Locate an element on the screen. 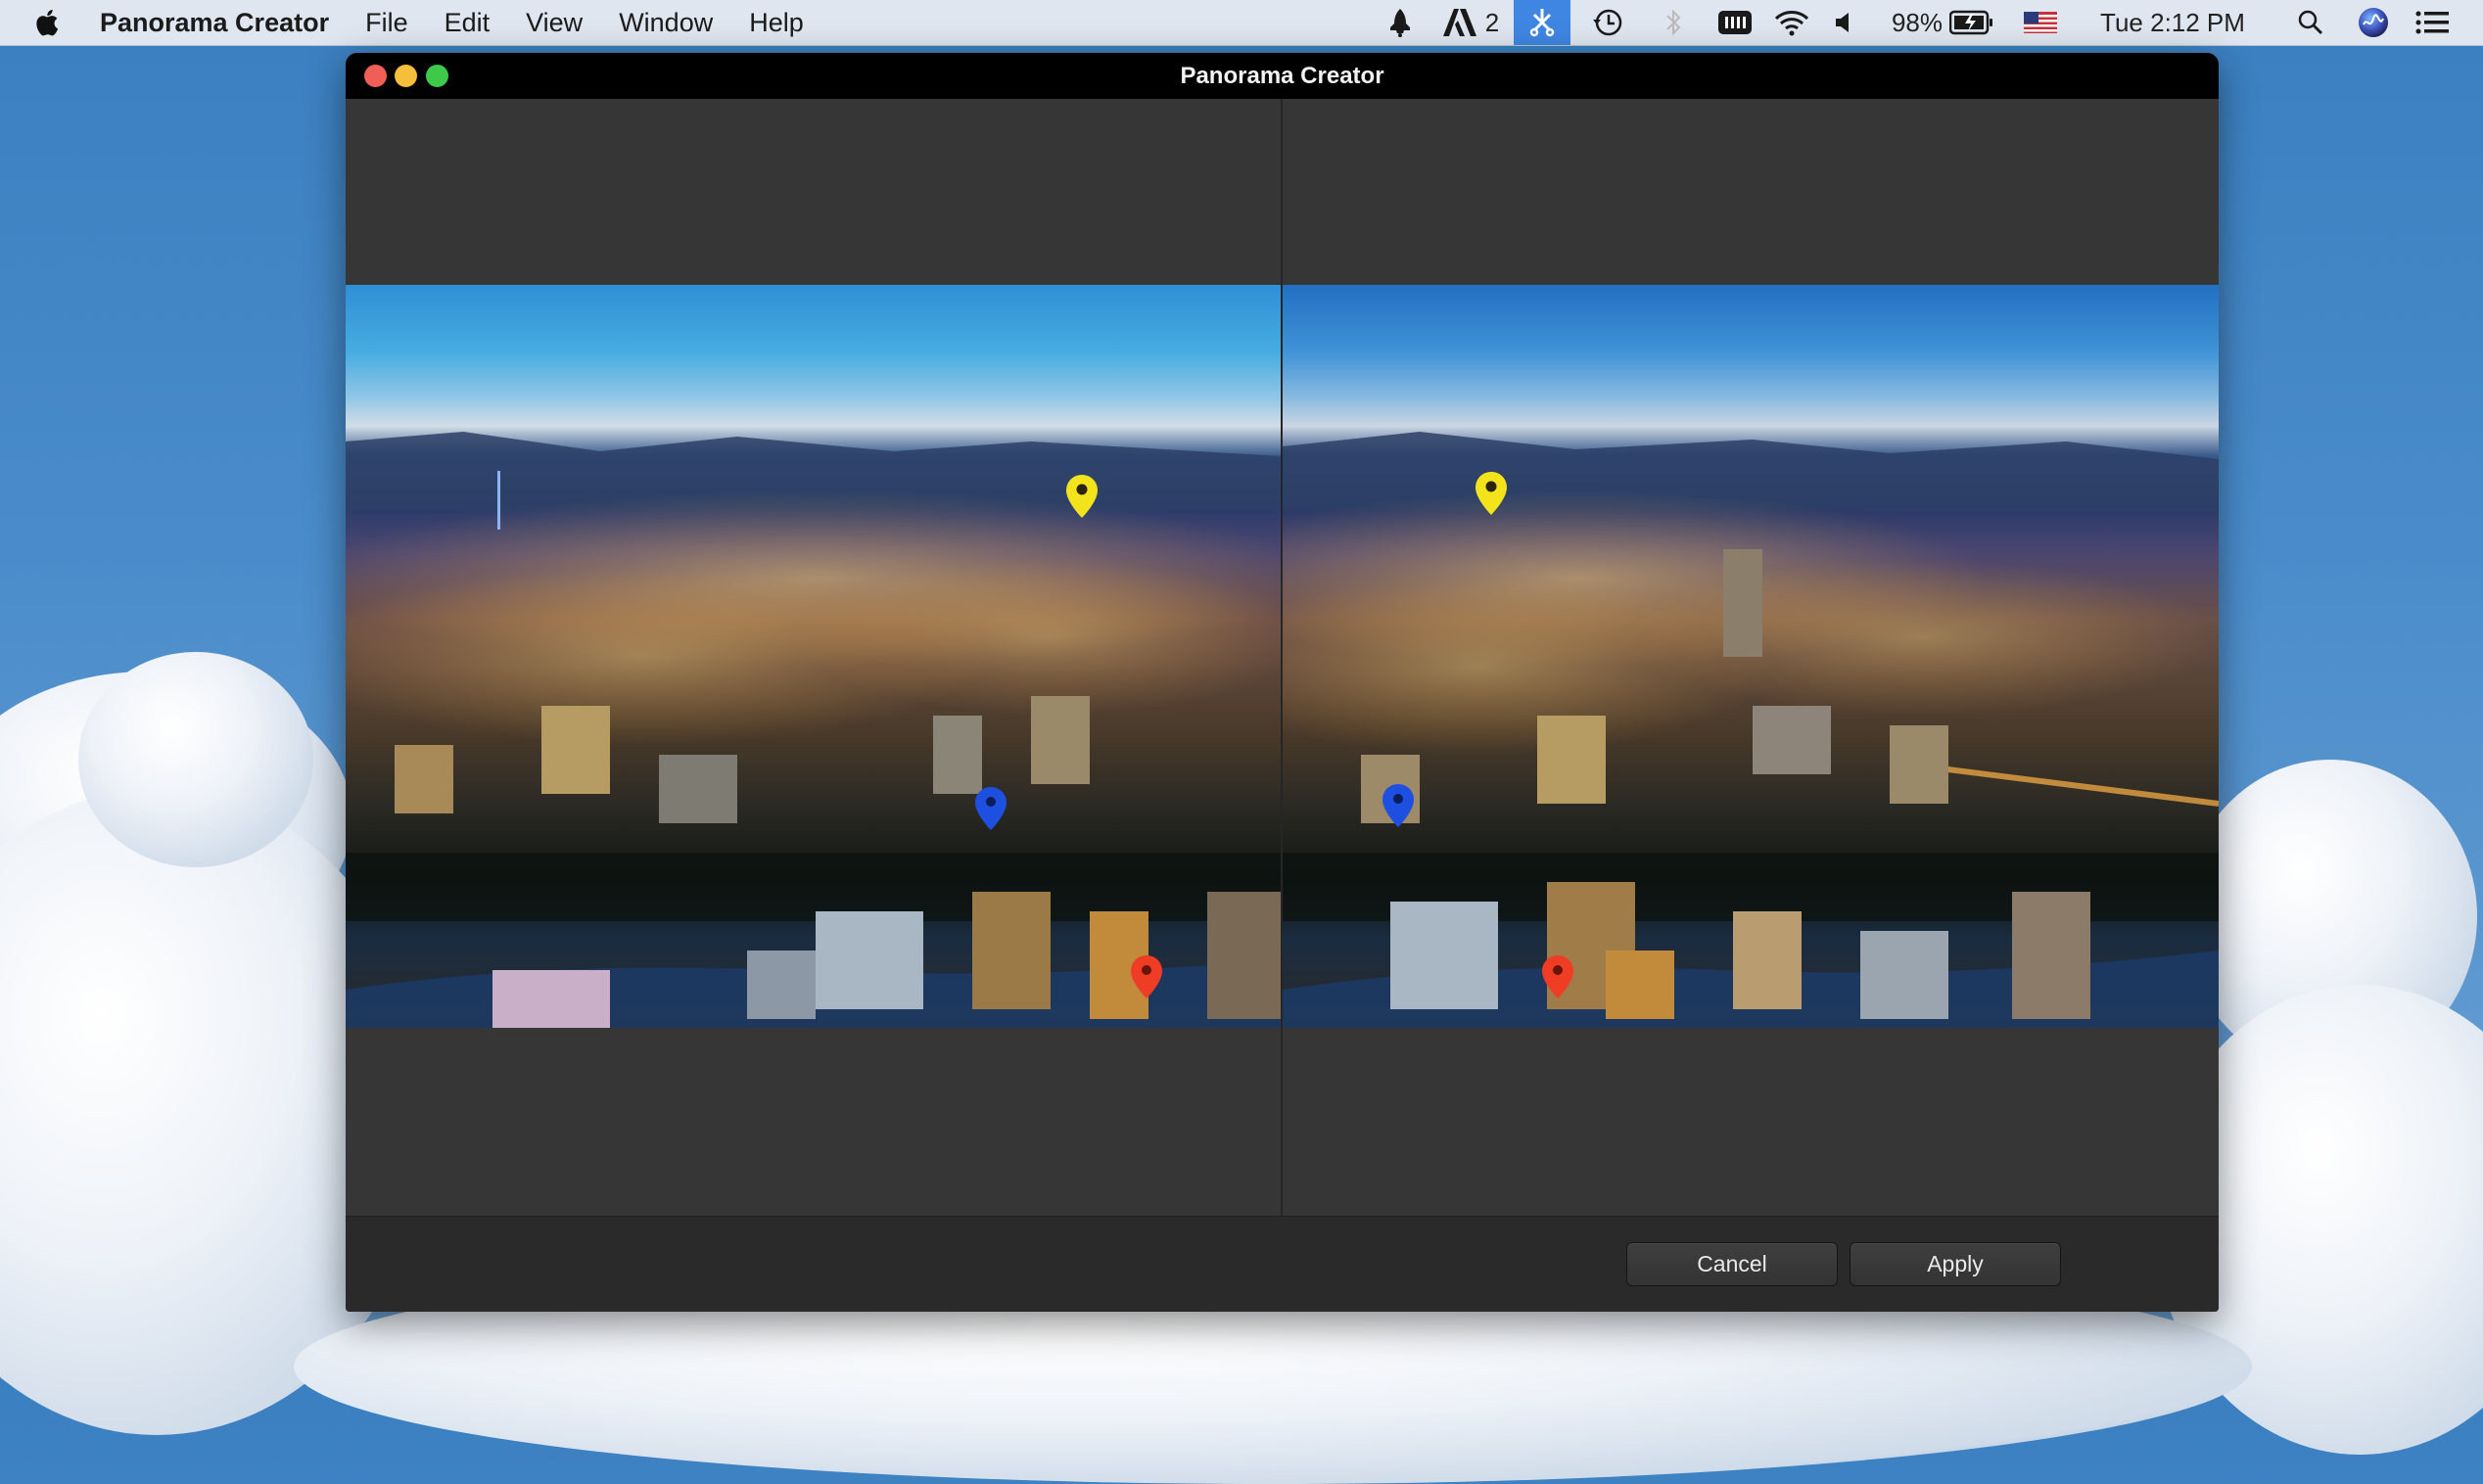  scissors-icon is located at coordinates (1542, 22).